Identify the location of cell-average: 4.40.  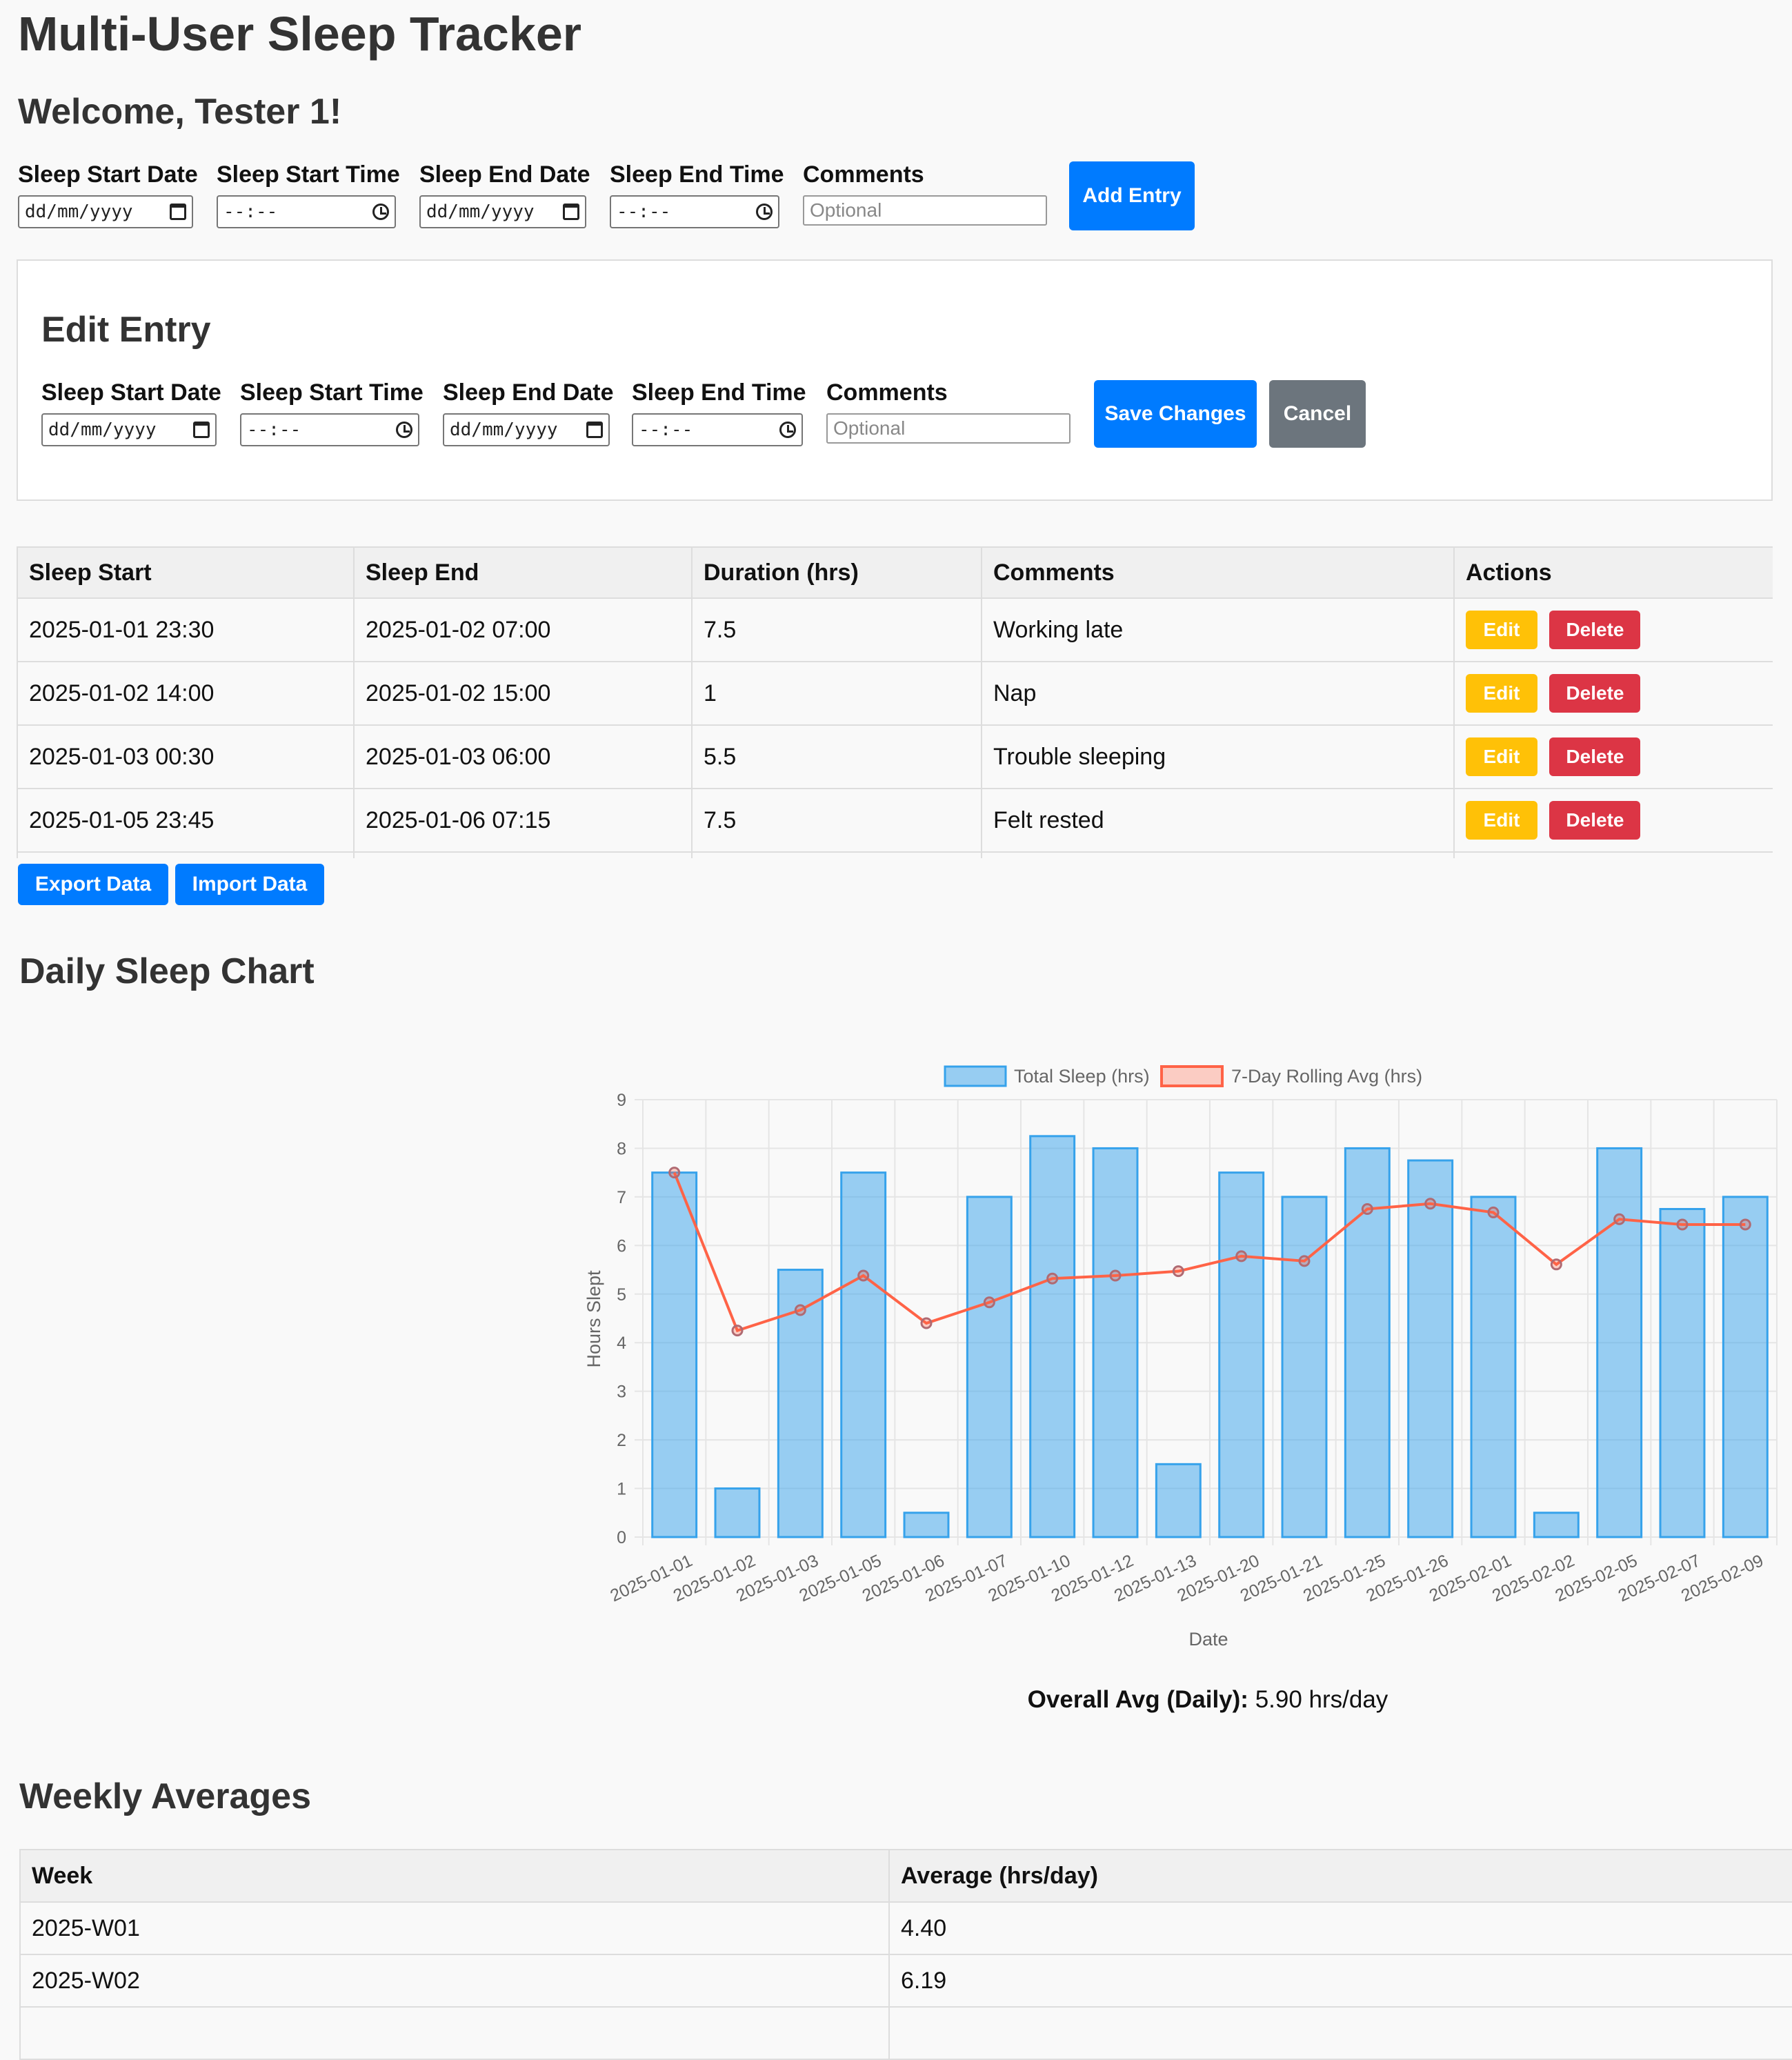
(1340, 1928).